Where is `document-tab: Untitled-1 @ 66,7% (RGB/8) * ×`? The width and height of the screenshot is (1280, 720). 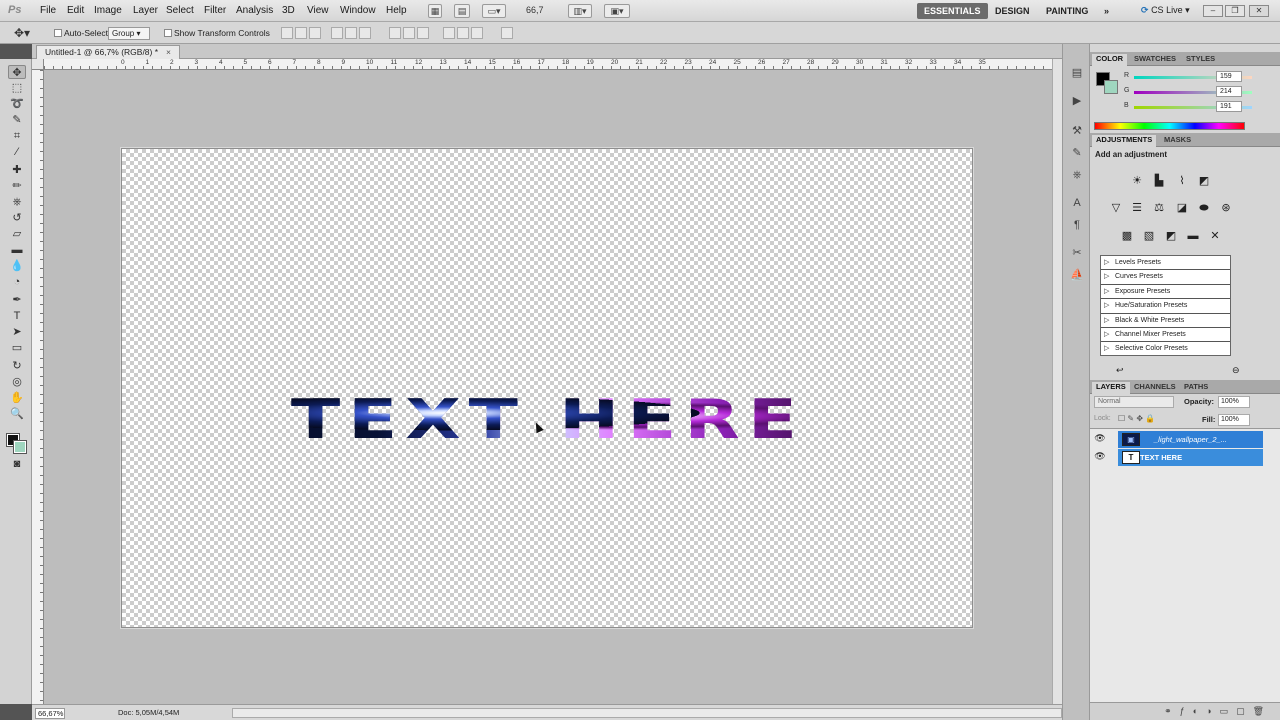 document-tab: Untitled-1 @ 66,7% (RGB/8) * × is located at coordinates (108, 52).